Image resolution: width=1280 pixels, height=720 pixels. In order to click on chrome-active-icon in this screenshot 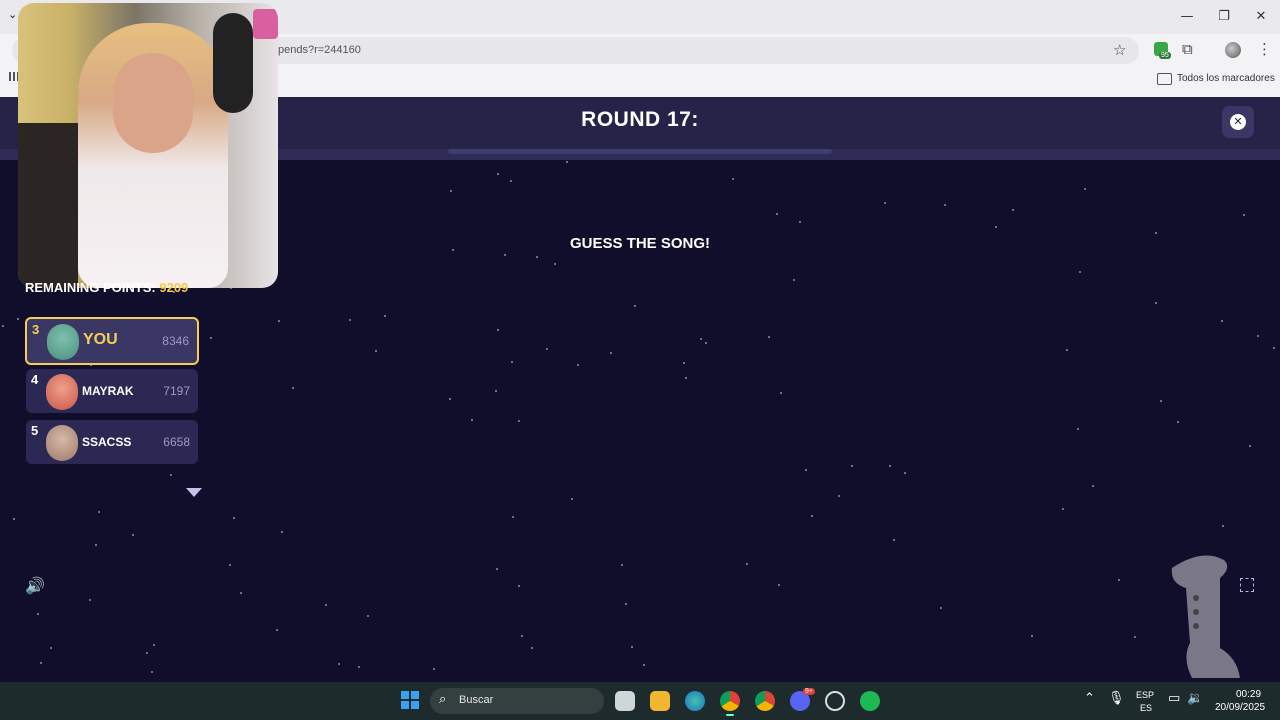, I will do `click(730, 701)`.